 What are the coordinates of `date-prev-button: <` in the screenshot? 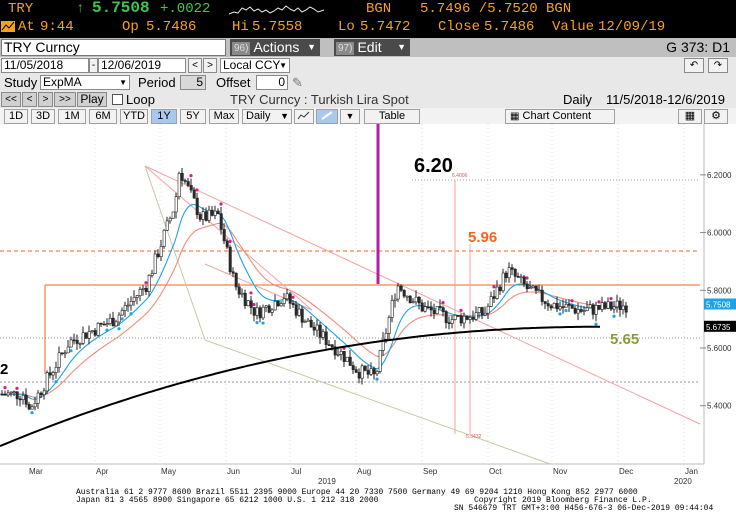 It's located at (195, 65).